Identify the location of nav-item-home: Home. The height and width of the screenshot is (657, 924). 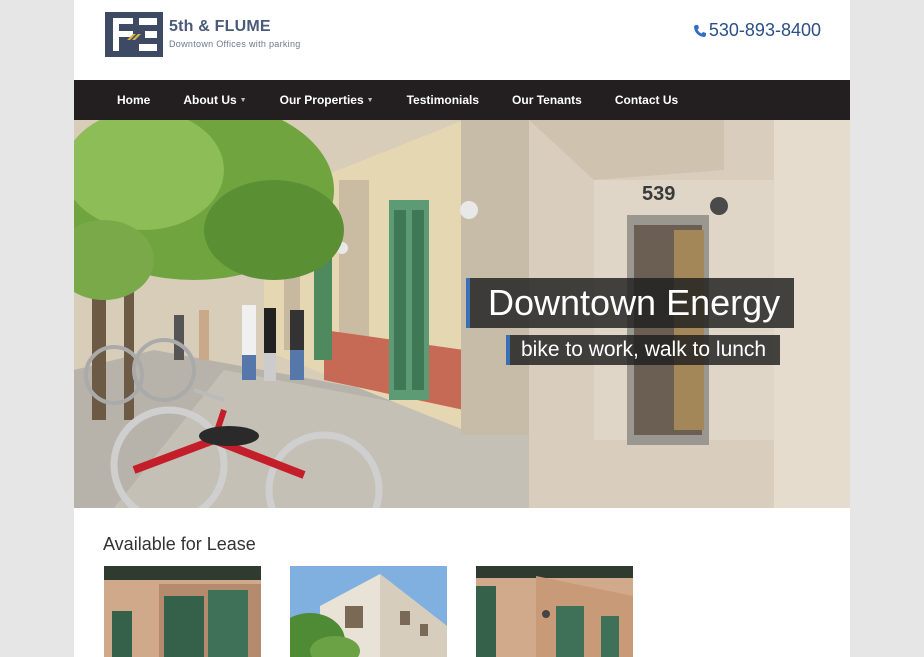
(133, 100).